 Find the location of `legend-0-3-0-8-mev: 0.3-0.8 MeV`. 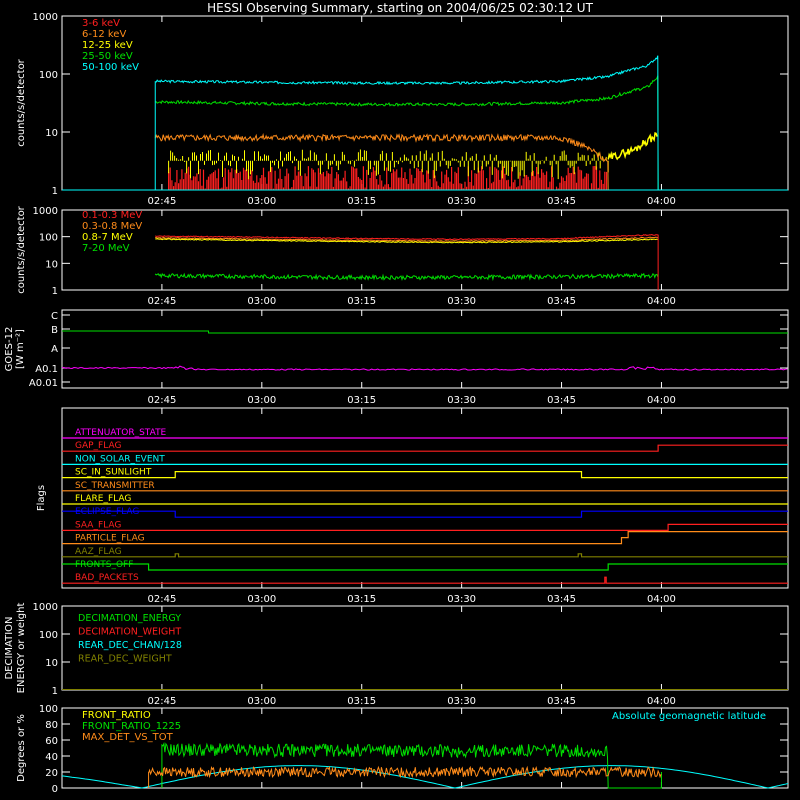

legend-0-3-0-8-mev: 0.3-0.8 MeV is located at coordinates (112, 226).